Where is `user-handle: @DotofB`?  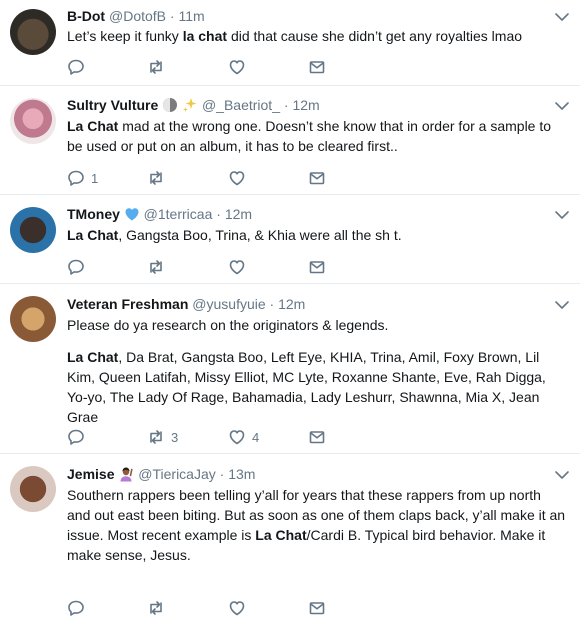
user-handle: @DotofB is located at coordinates (137, 16).